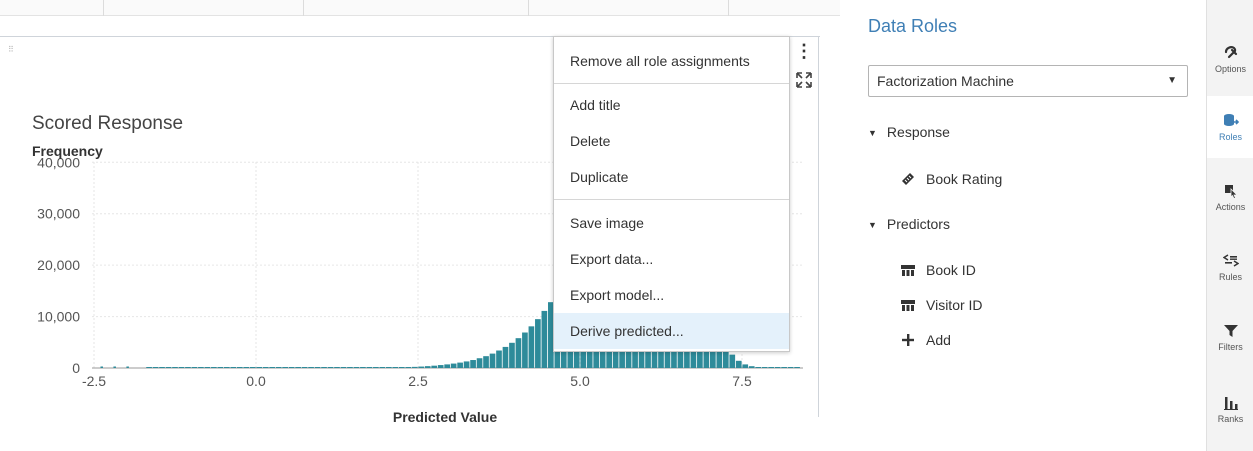 This screenshot has height=451, width=1253. Describe the element at coordinates (671, 141) in the screenshot. I see `menu-item-delete: Delete` at that location.